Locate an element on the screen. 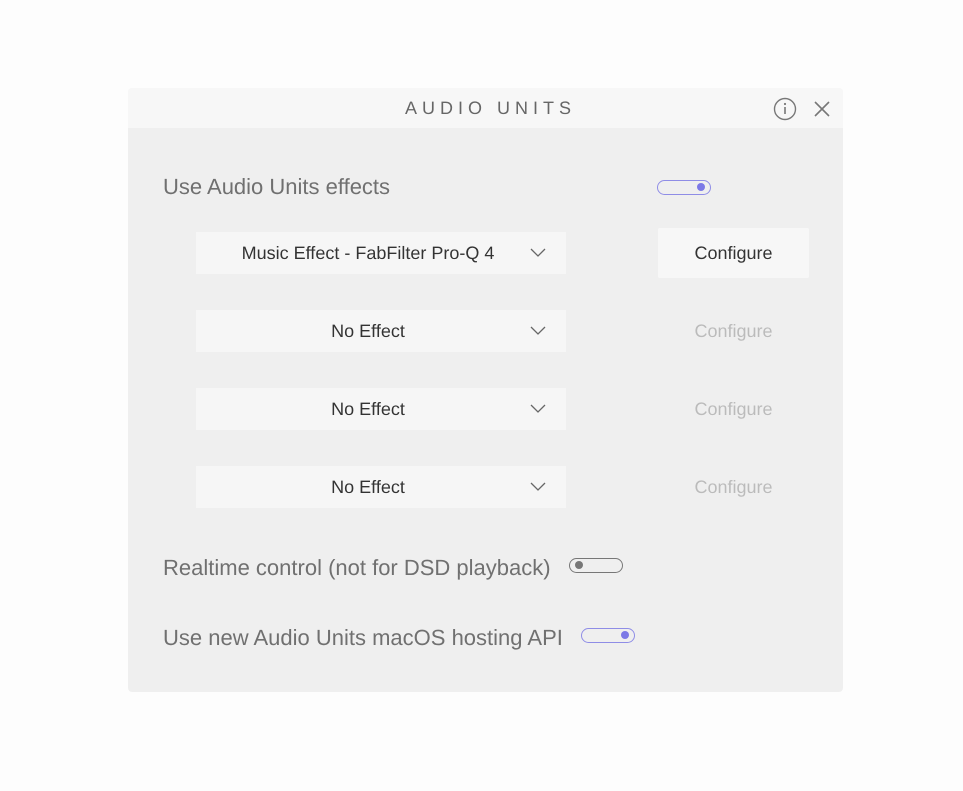 The image size is (963, 791). setting-label: Use new Audio Units macOS hosting API is located at coordinates (363, 638).